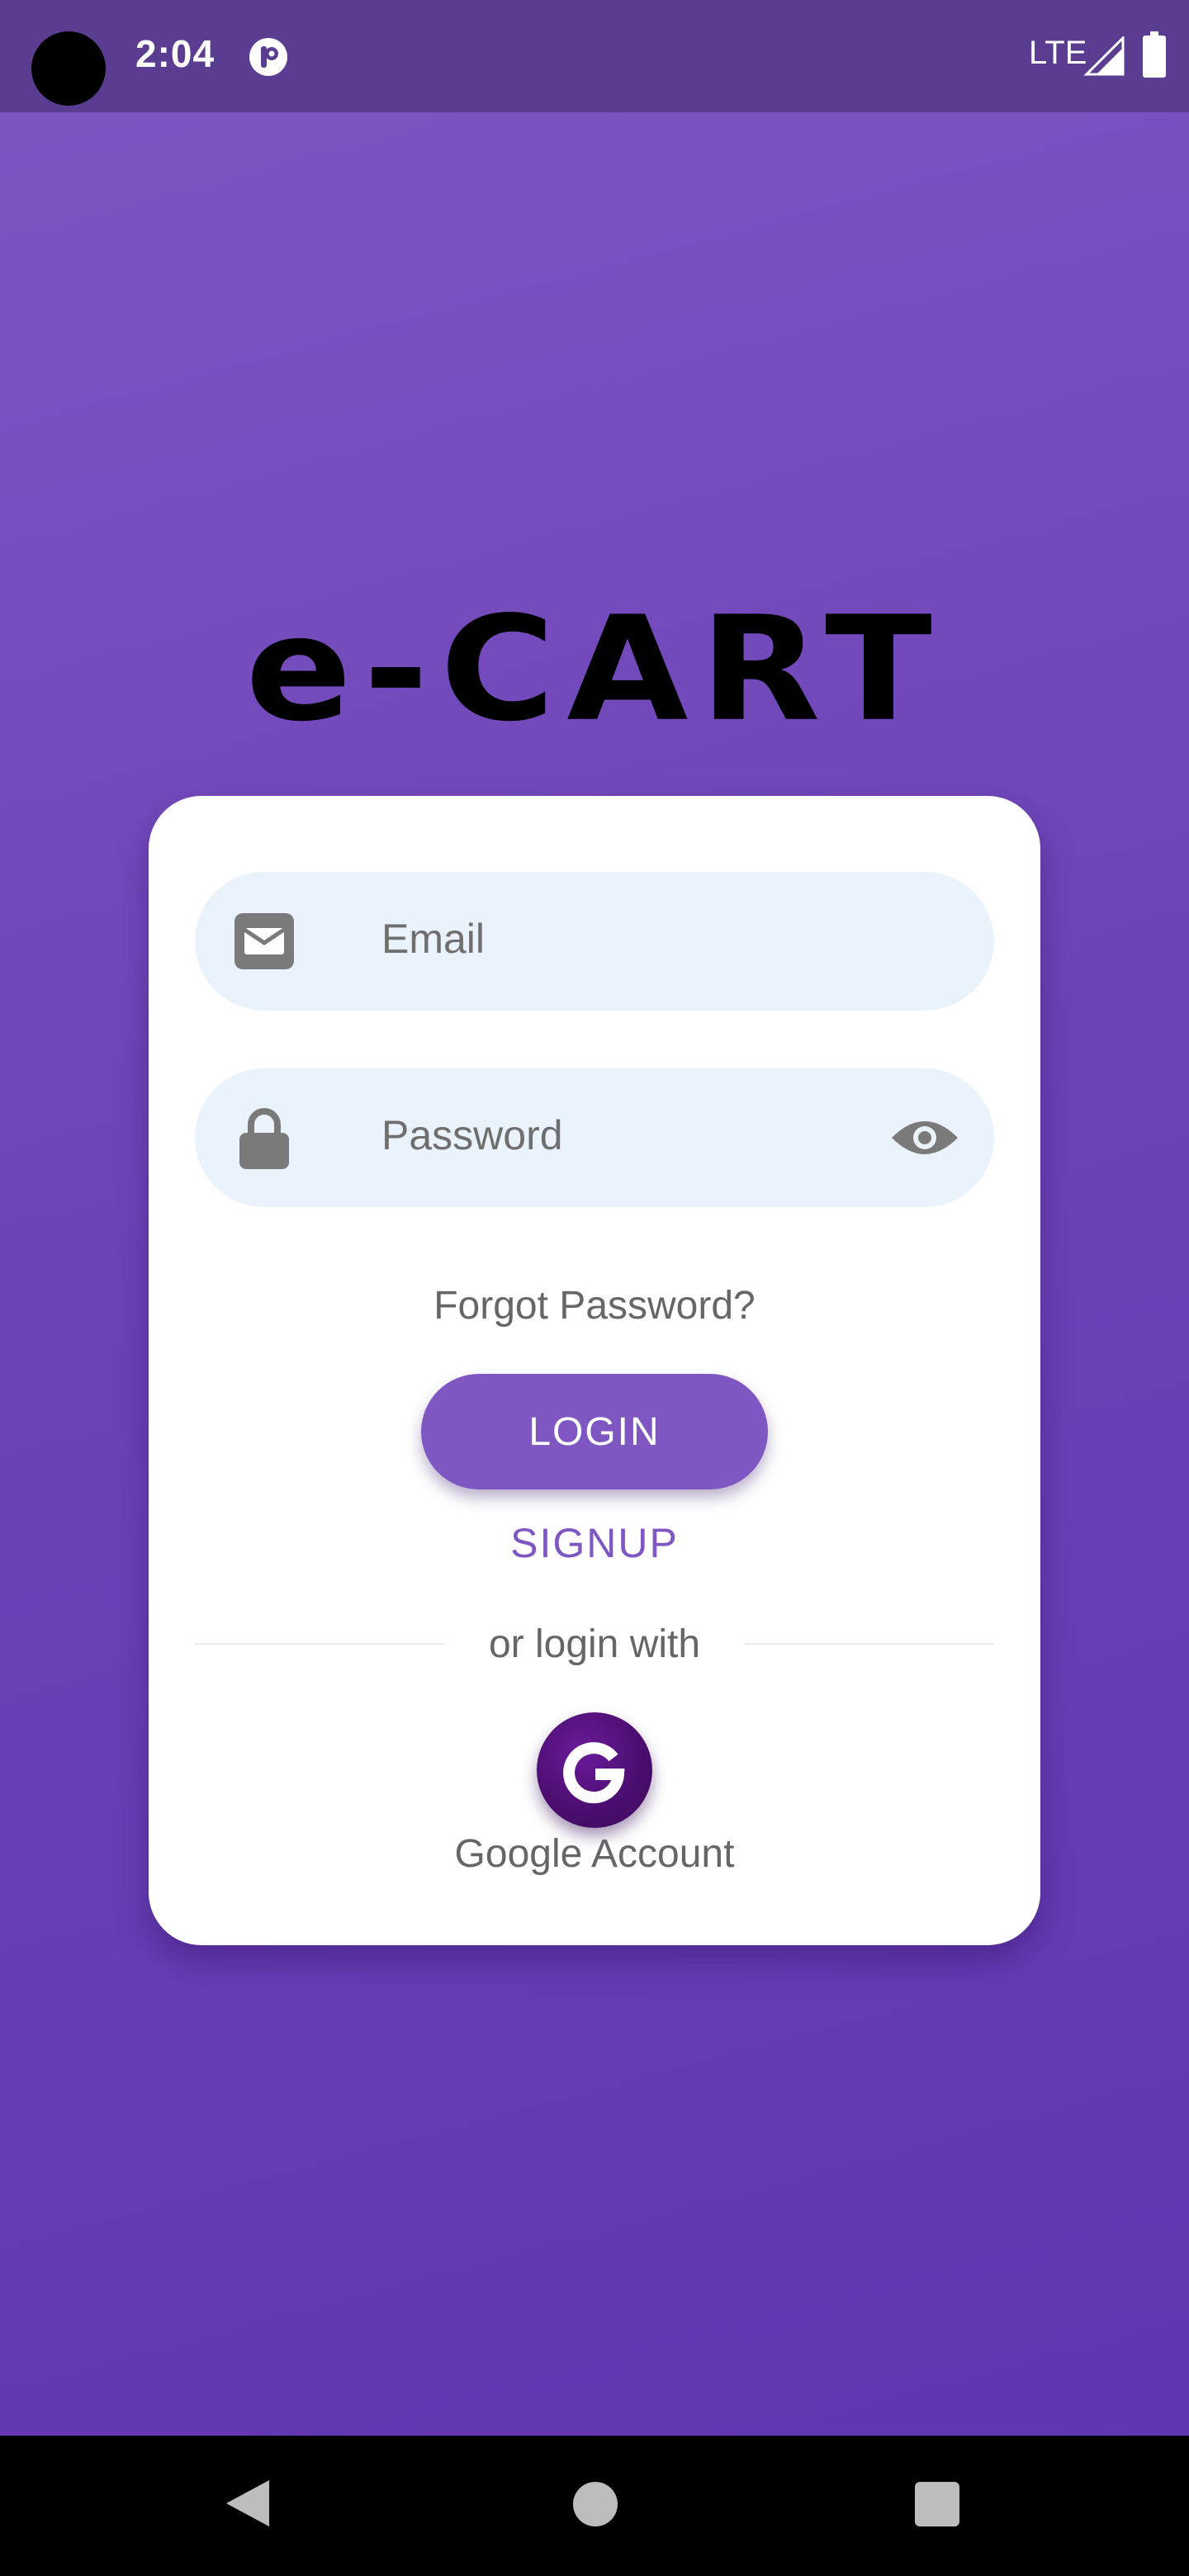 The height and width of the screenshot is (2576, 1189). I want to click on status-time: 2:04, so click(175, 53).